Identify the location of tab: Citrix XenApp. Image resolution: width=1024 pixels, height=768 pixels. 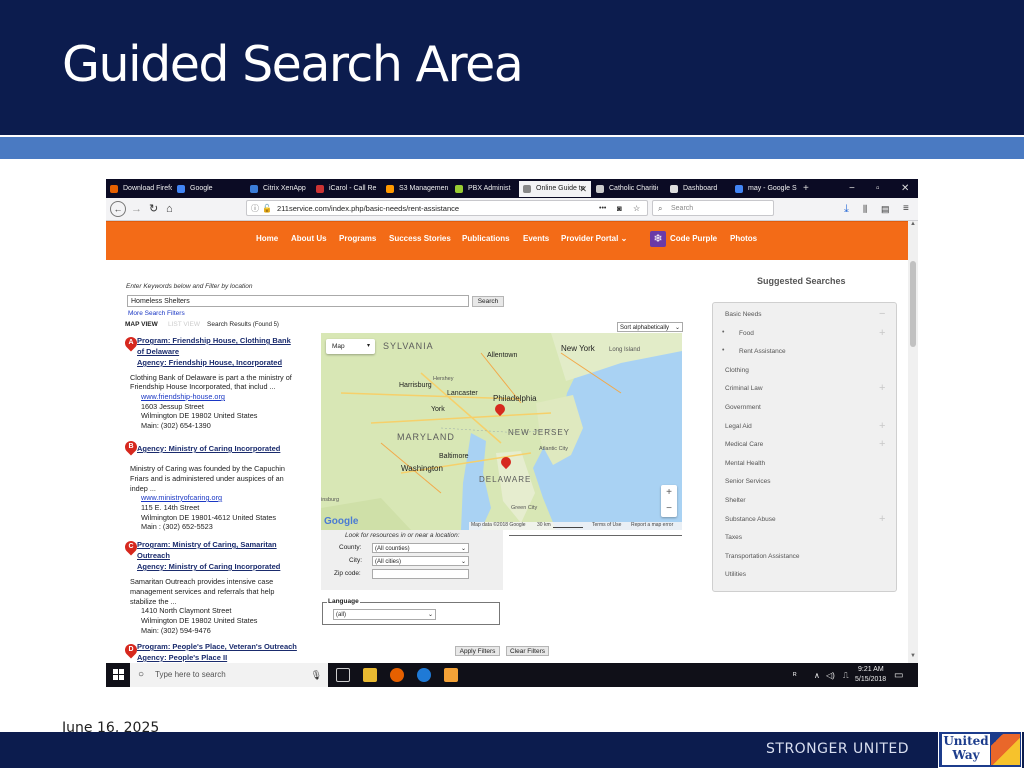
(279, 189).